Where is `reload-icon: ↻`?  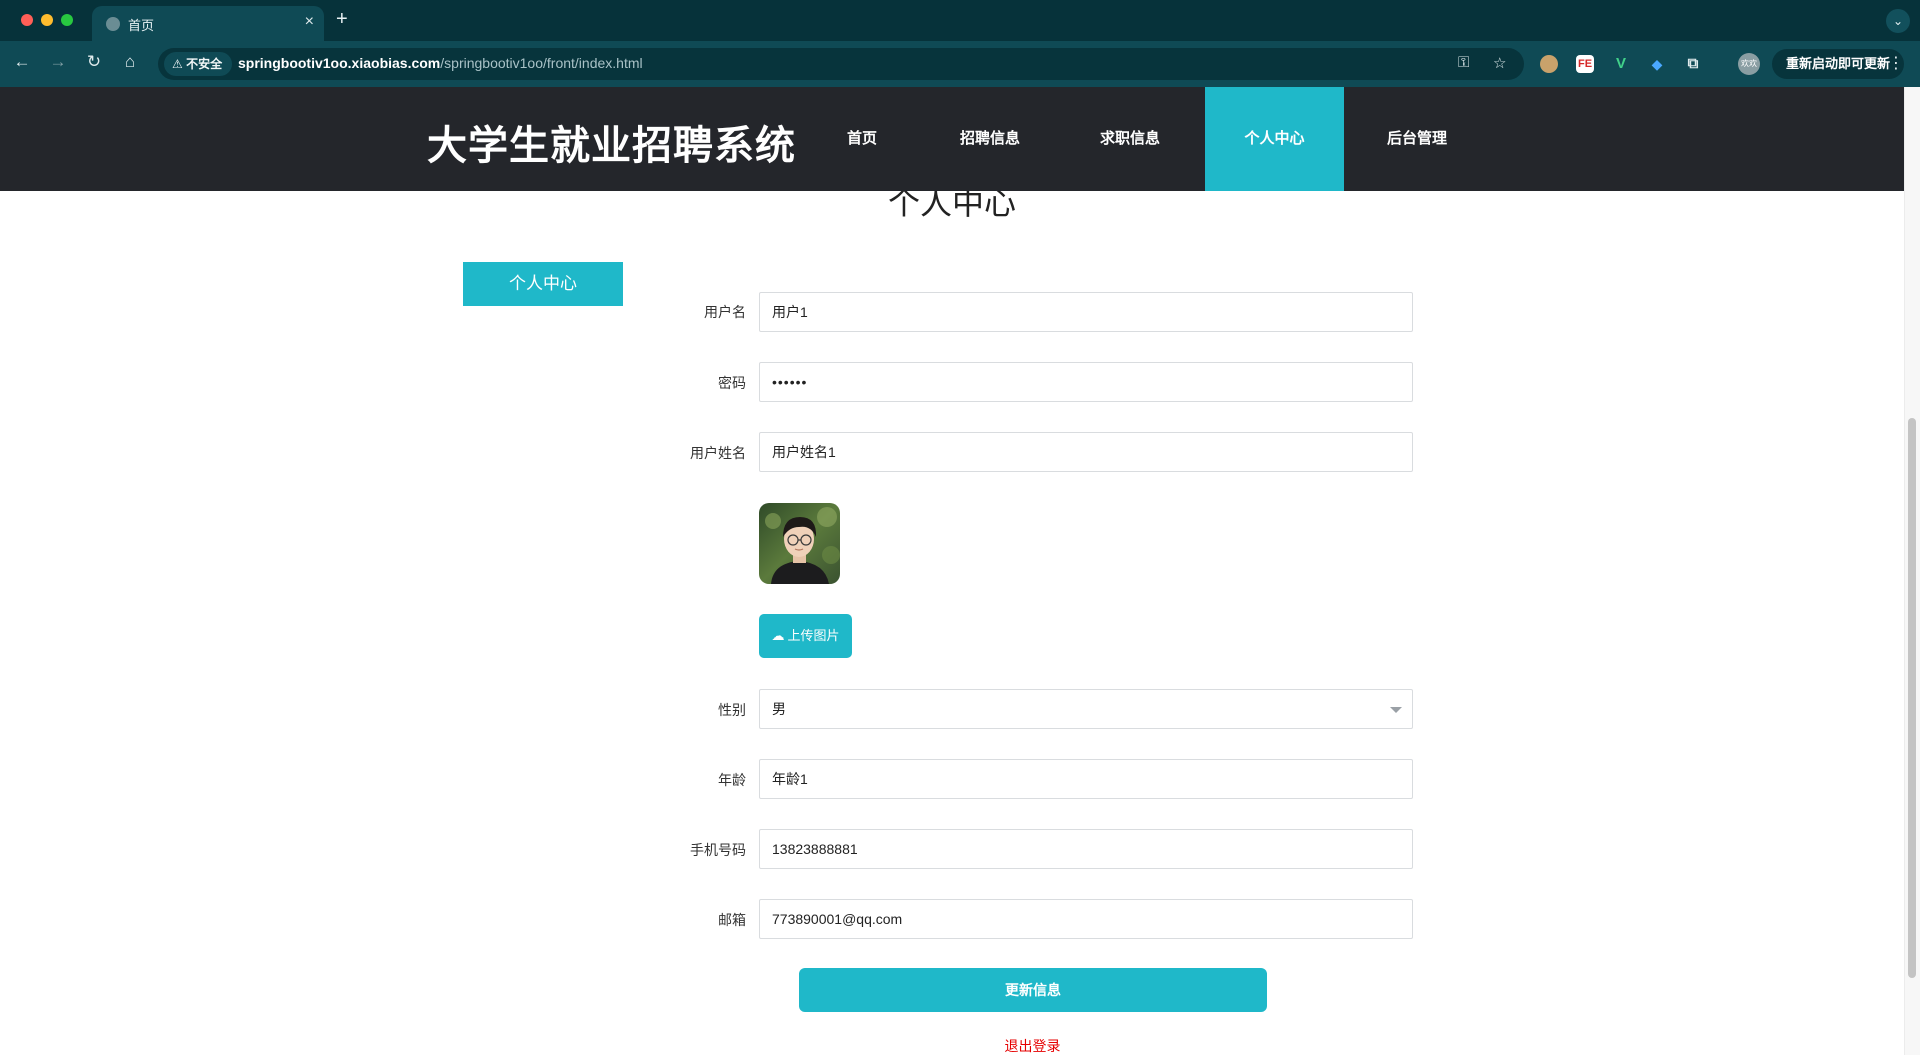 reload-icon: ↻ is located at coordinates (94, 62).